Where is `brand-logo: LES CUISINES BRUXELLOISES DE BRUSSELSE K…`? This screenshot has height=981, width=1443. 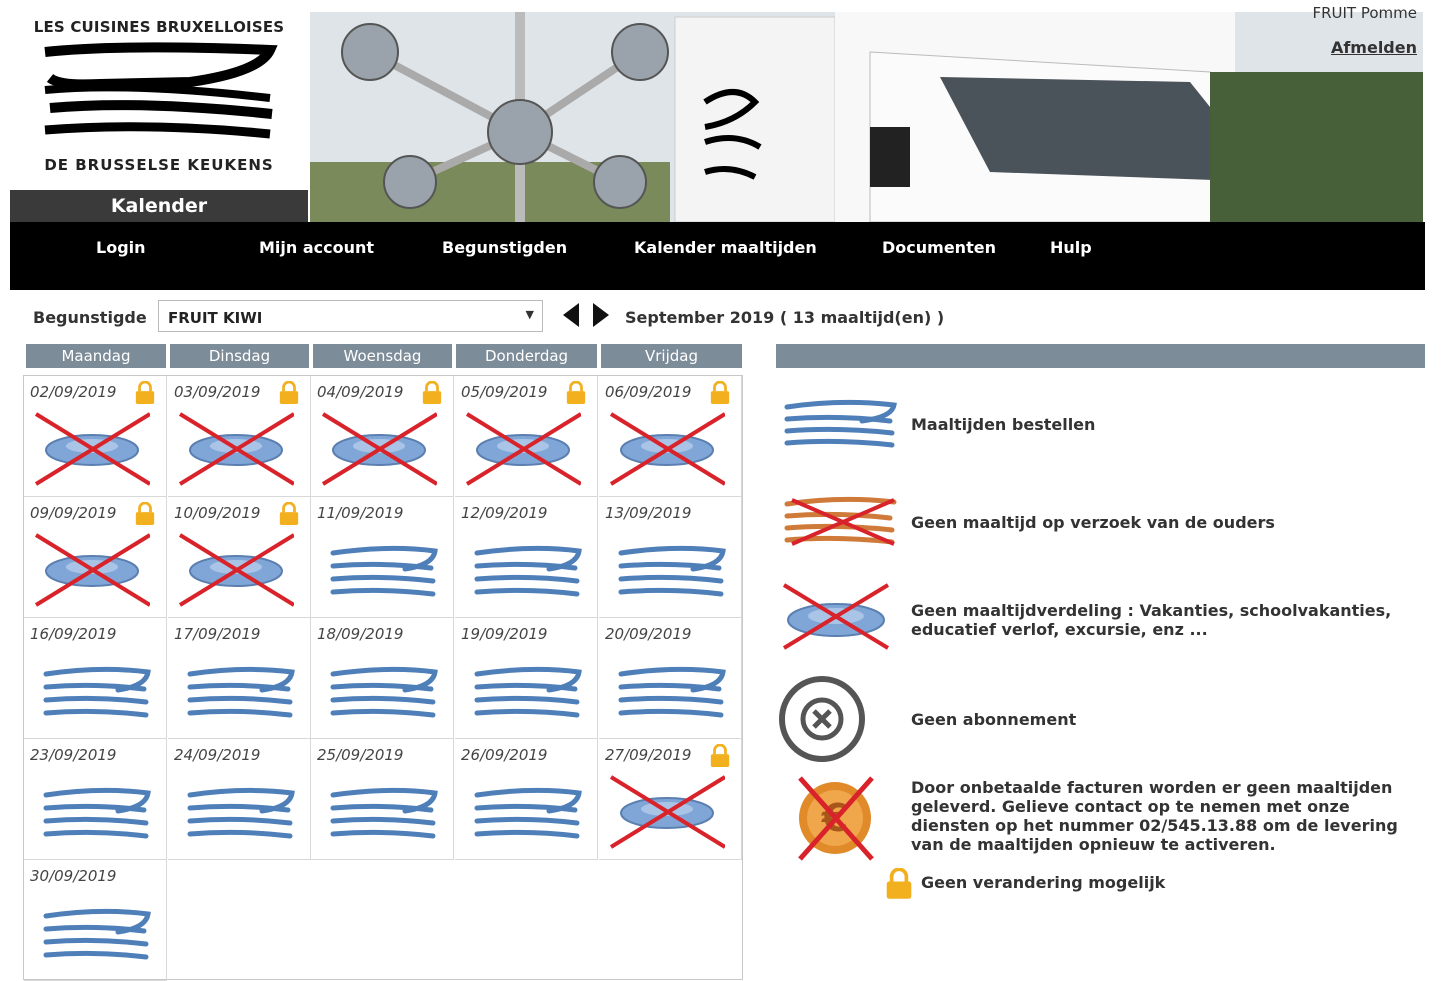
brand-logo: LES CUISINES BRUXELLOISES DE BRUSSELSE K… is located at coordinates (159, 100).